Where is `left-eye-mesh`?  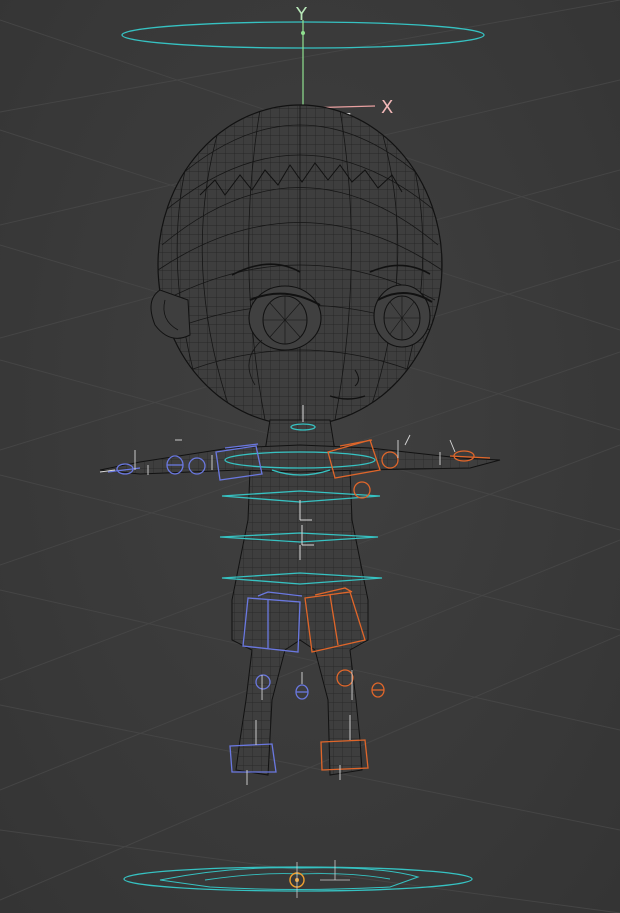 left-eye-mesh is located at coordinates (285, 318).